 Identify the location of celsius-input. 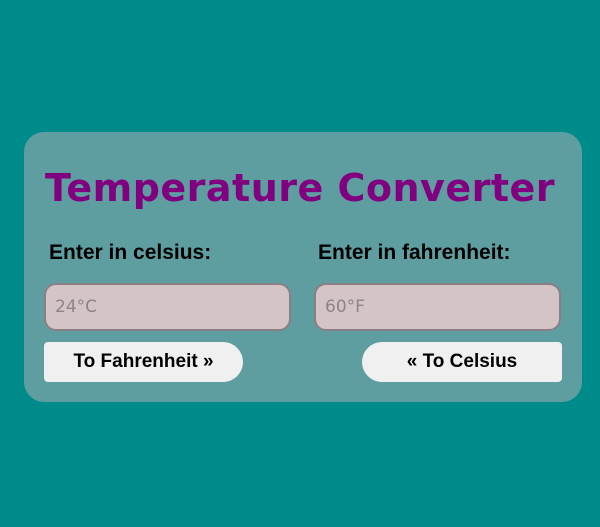
(167, 307).